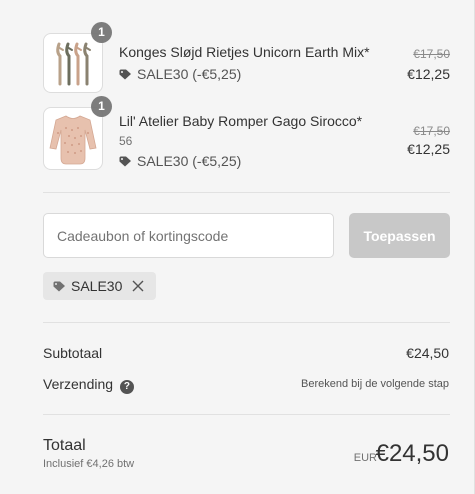 The image size is (475, 494). I want to click on shipping-label: Verzending, so click(78, 384).